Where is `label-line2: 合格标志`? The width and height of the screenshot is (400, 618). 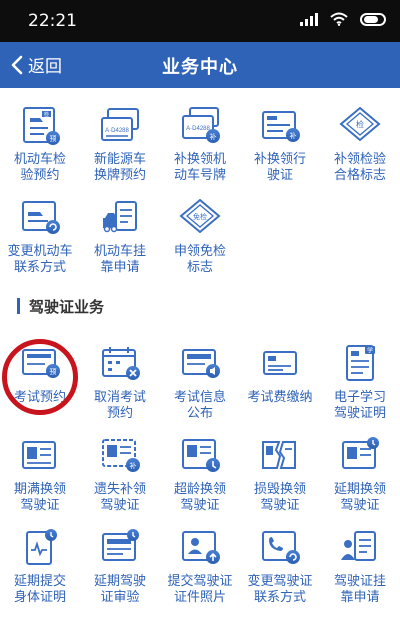
label-line2: 合格标志 is located at coordinates (359, 174).